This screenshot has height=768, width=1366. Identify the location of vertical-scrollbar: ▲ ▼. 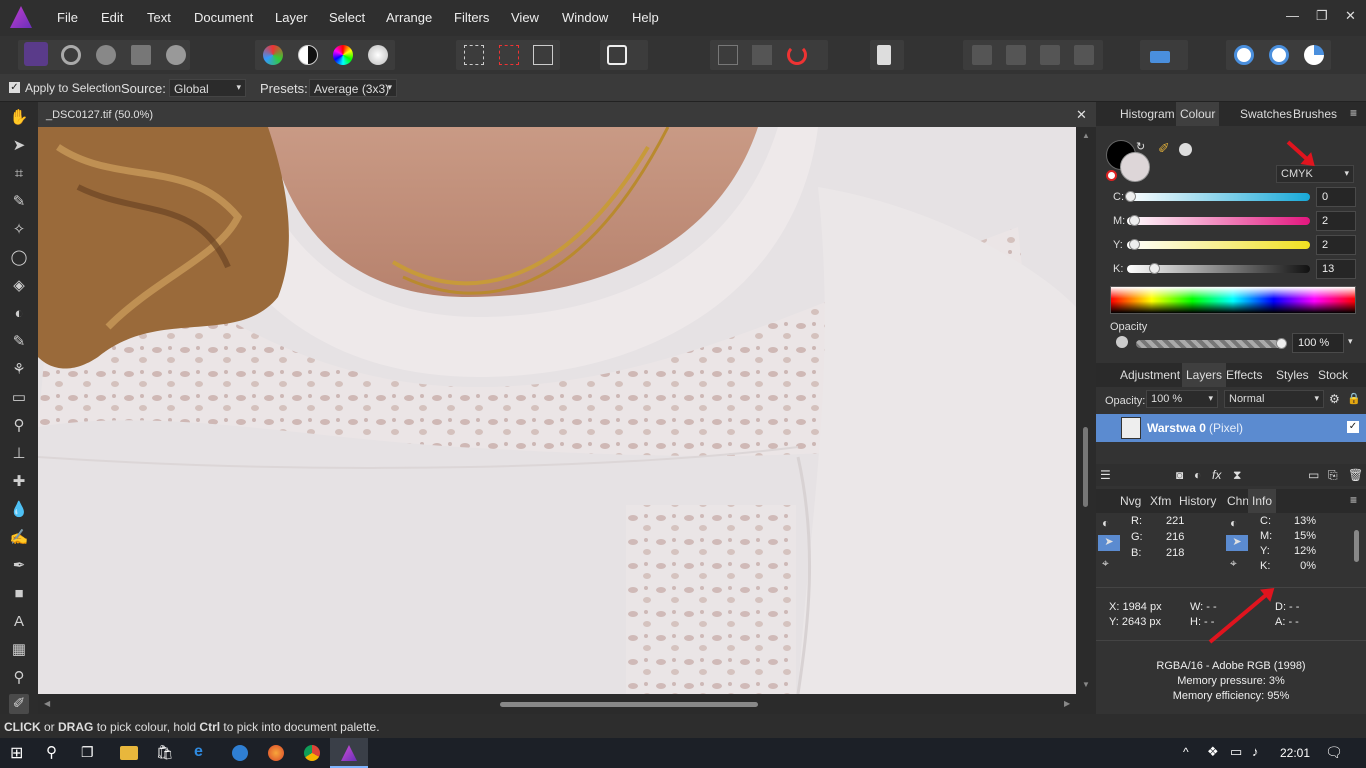
(1086, 410).